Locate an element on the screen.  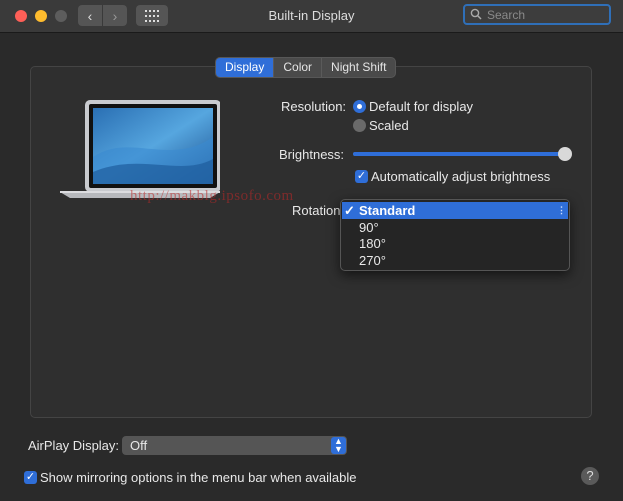
tab-bar: Display Color Night Shift is located at coordinates (306, 67).